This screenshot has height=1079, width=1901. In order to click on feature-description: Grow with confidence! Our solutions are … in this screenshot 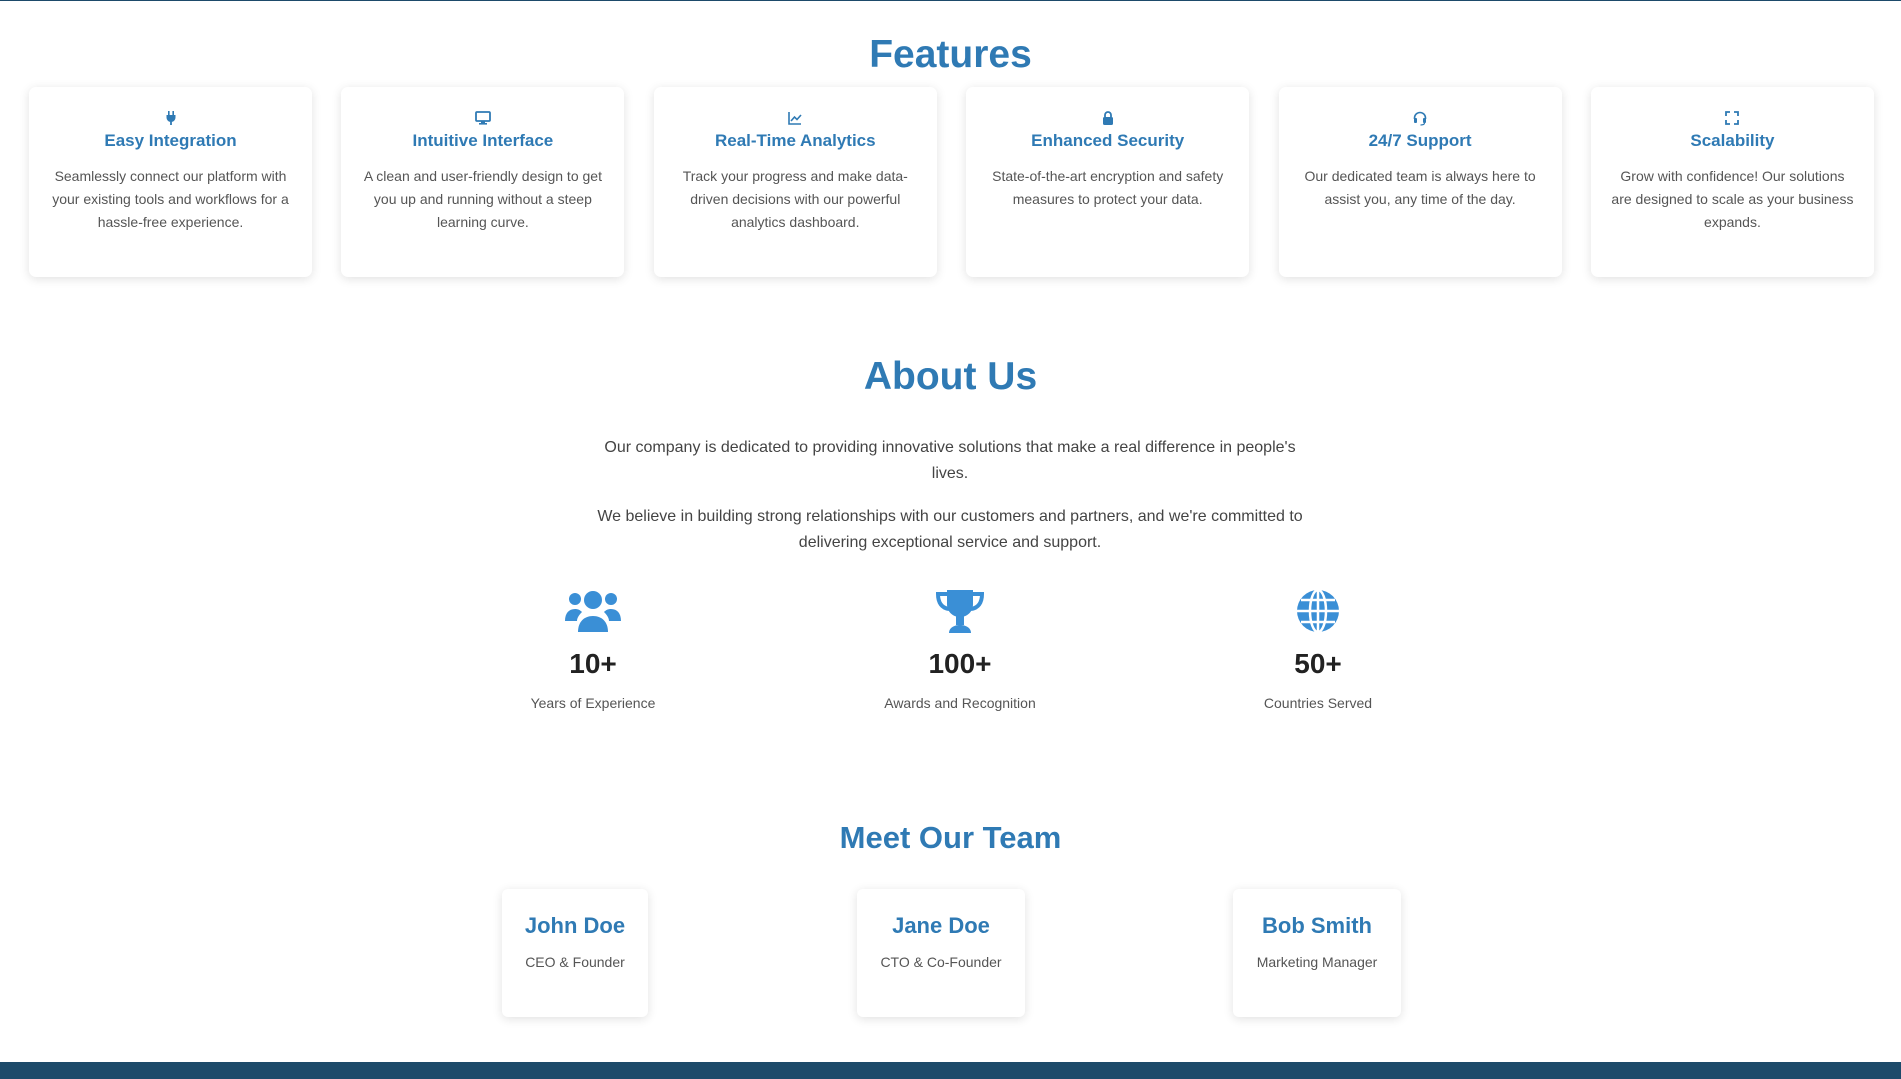, I will do `click(1732, 199)`.